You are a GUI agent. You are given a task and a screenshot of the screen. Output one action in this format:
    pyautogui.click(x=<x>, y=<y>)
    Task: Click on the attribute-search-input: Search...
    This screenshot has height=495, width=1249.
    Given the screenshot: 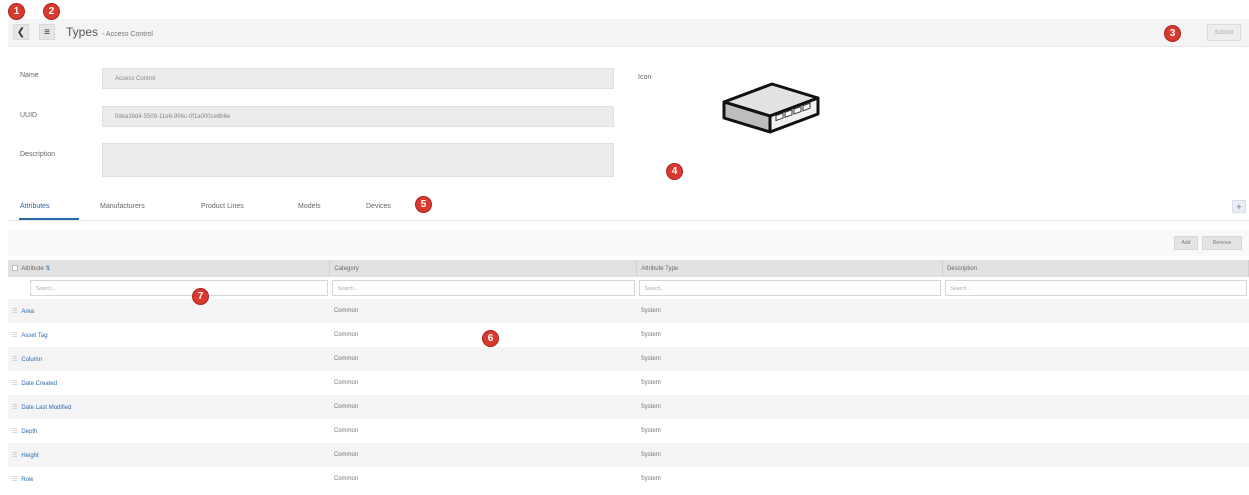 What is the action you would take?
    pyautogui.click(x=179, y=288)
    